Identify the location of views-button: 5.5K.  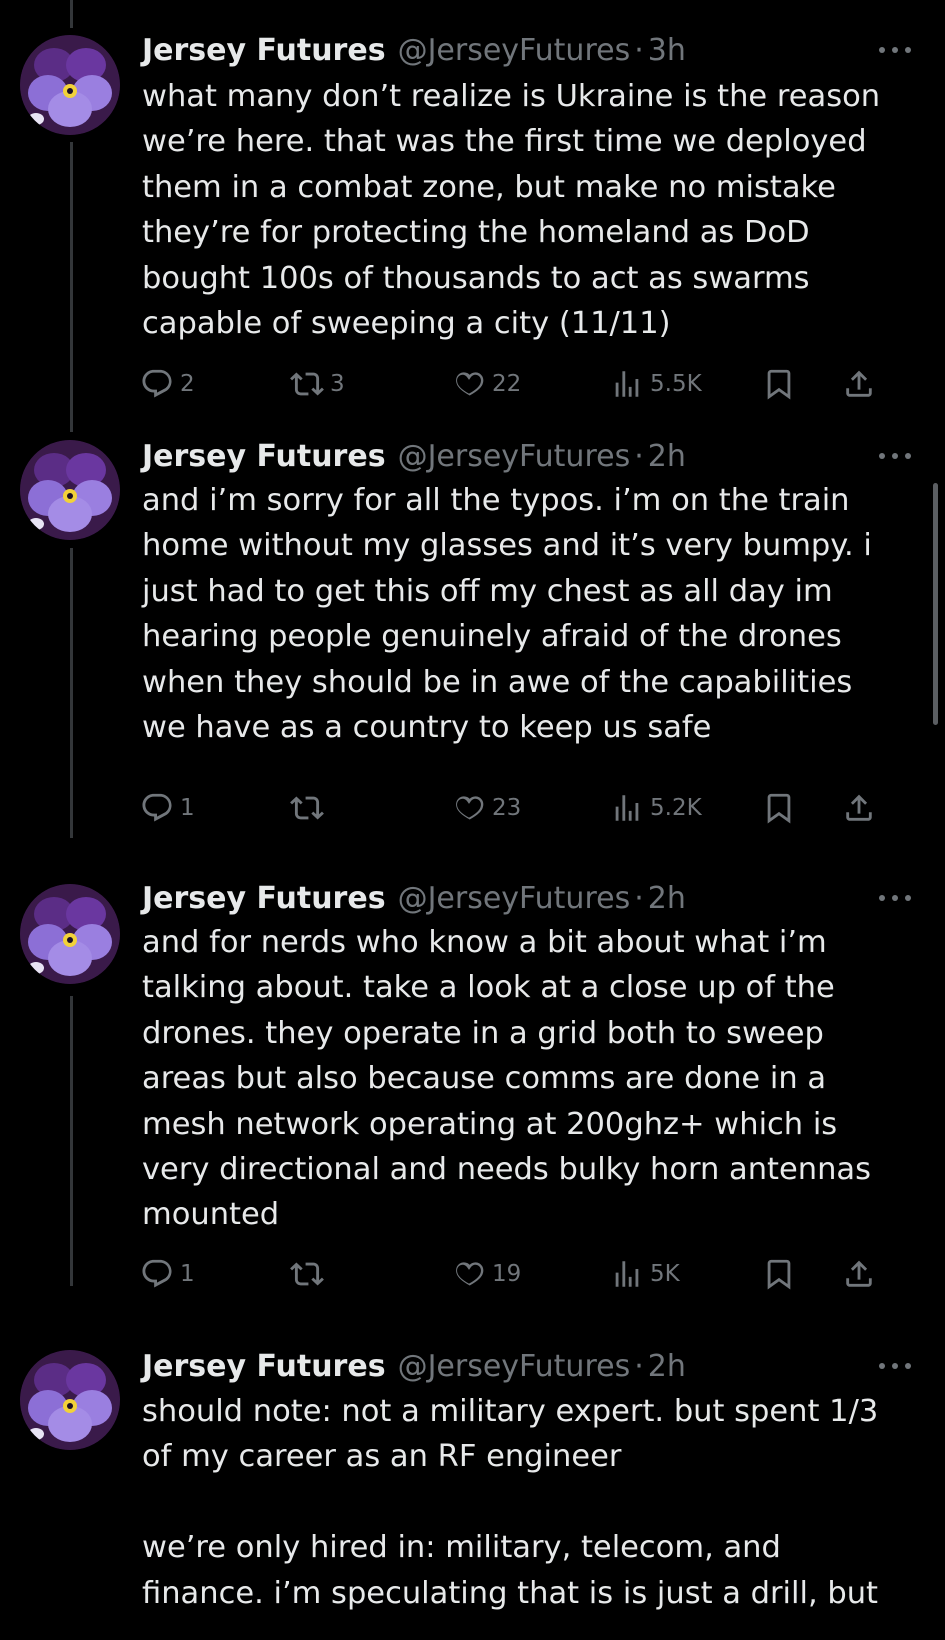
(656, 384).